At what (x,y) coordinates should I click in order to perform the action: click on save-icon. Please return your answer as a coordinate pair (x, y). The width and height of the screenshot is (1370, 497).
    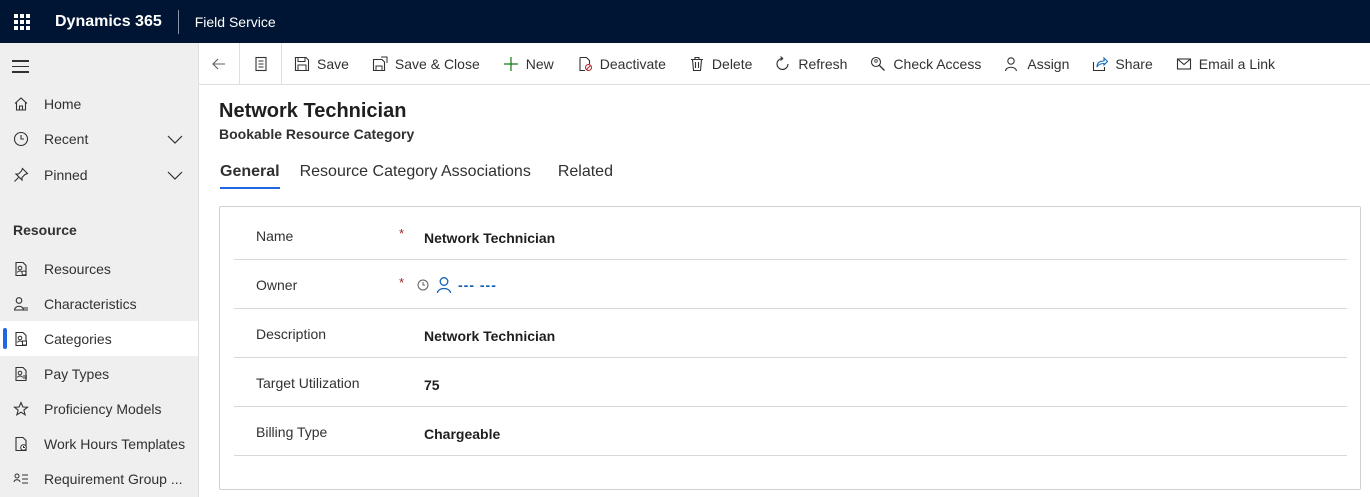
    Looking at the image, I should click on (302, 64).